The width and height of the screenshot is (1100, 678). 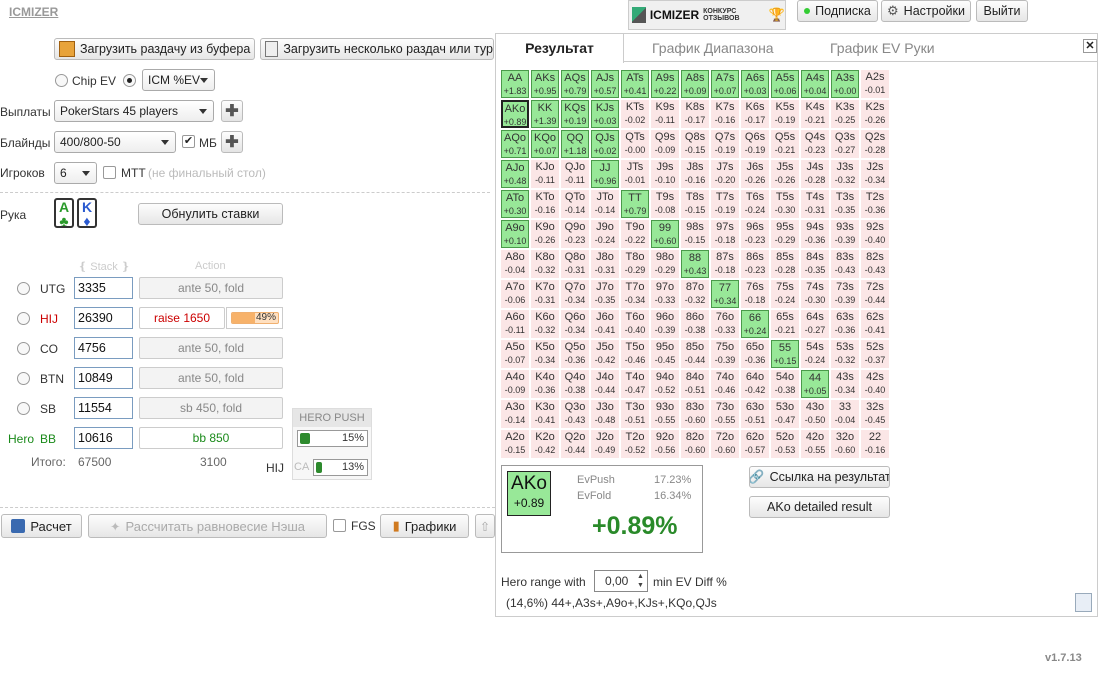 What do you see at coordinates (875, 354) in the screenshot?
I see `hand-cell: 52s -0.37` at bounding box center [875, 354].